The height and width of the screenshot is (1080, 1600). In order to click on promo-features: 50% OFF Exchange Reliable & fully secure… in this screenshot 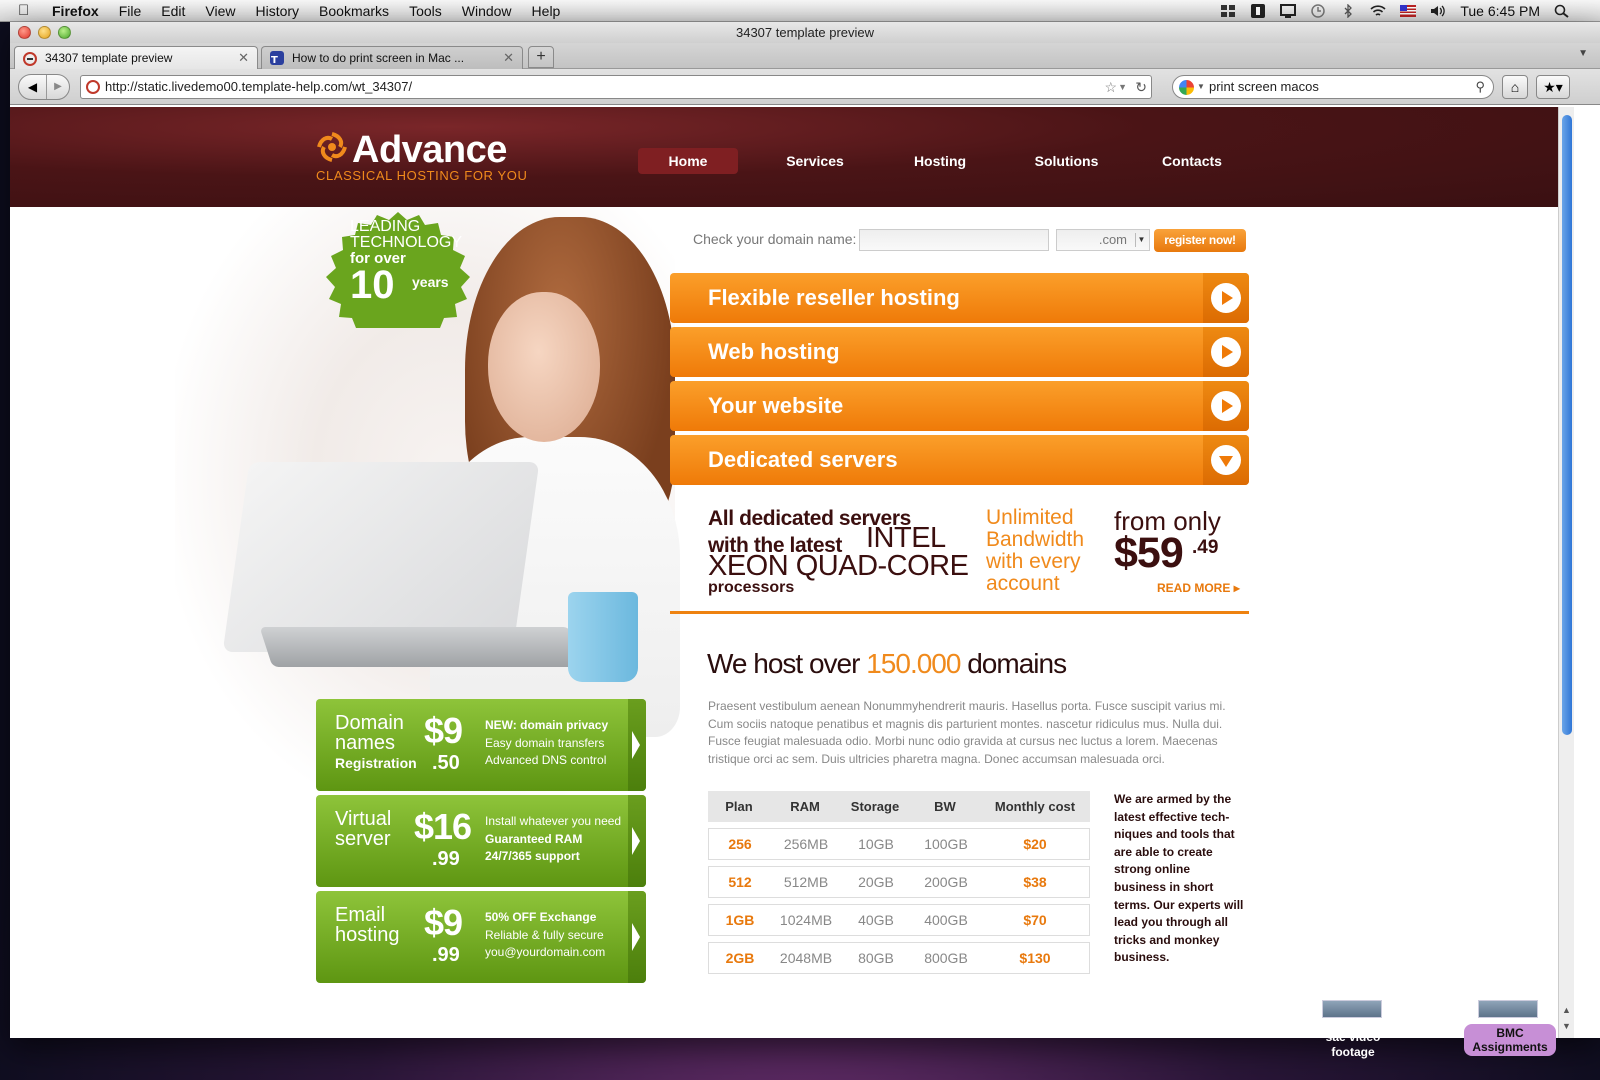, I will do `click(545, 935)`.